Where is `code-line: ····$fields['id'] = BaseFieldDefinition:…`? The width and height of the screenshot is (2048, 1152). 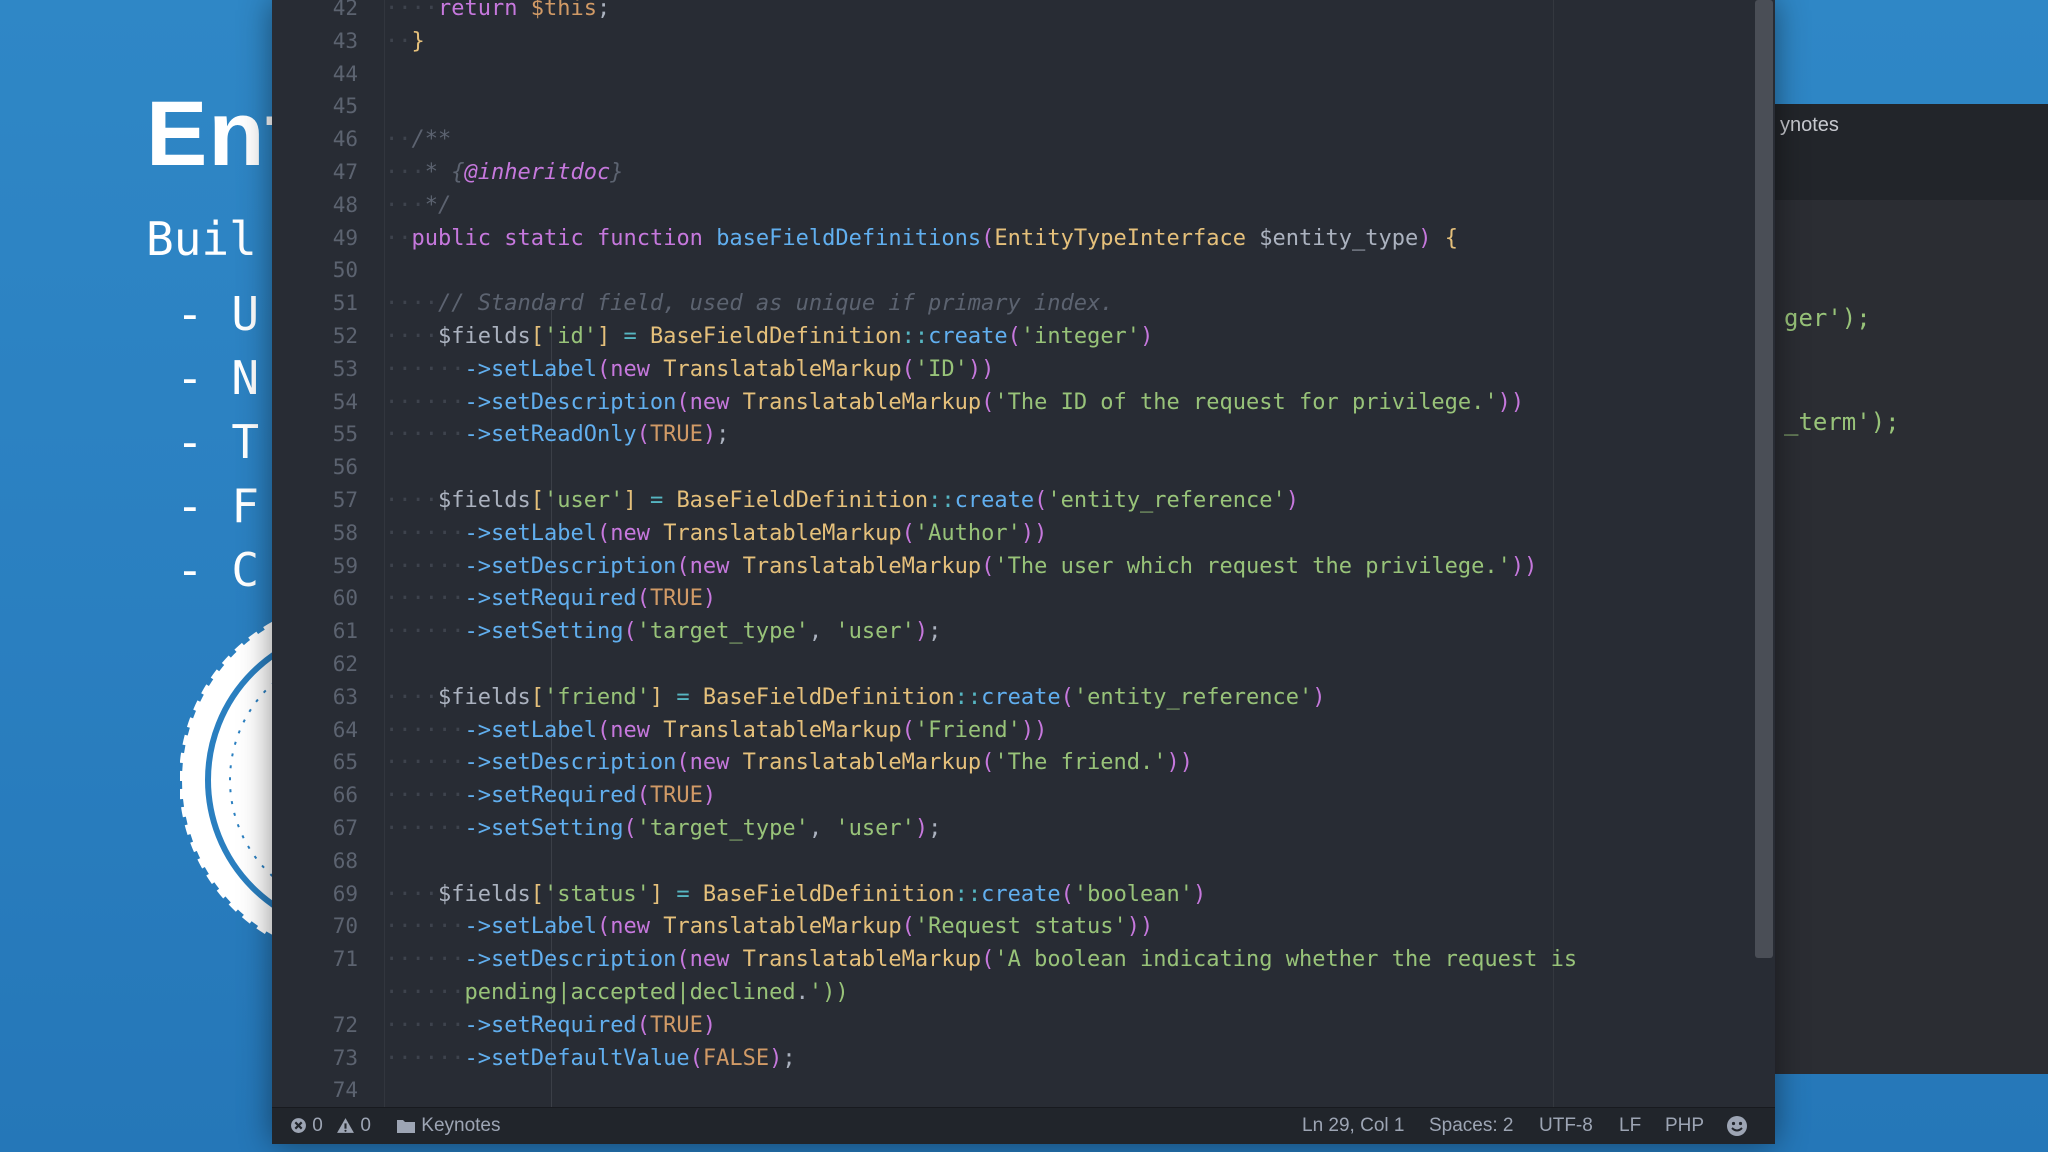
code-line: ····$fields['id'] = BaseFieldDefinition:… is located at coordinates (769, 336).